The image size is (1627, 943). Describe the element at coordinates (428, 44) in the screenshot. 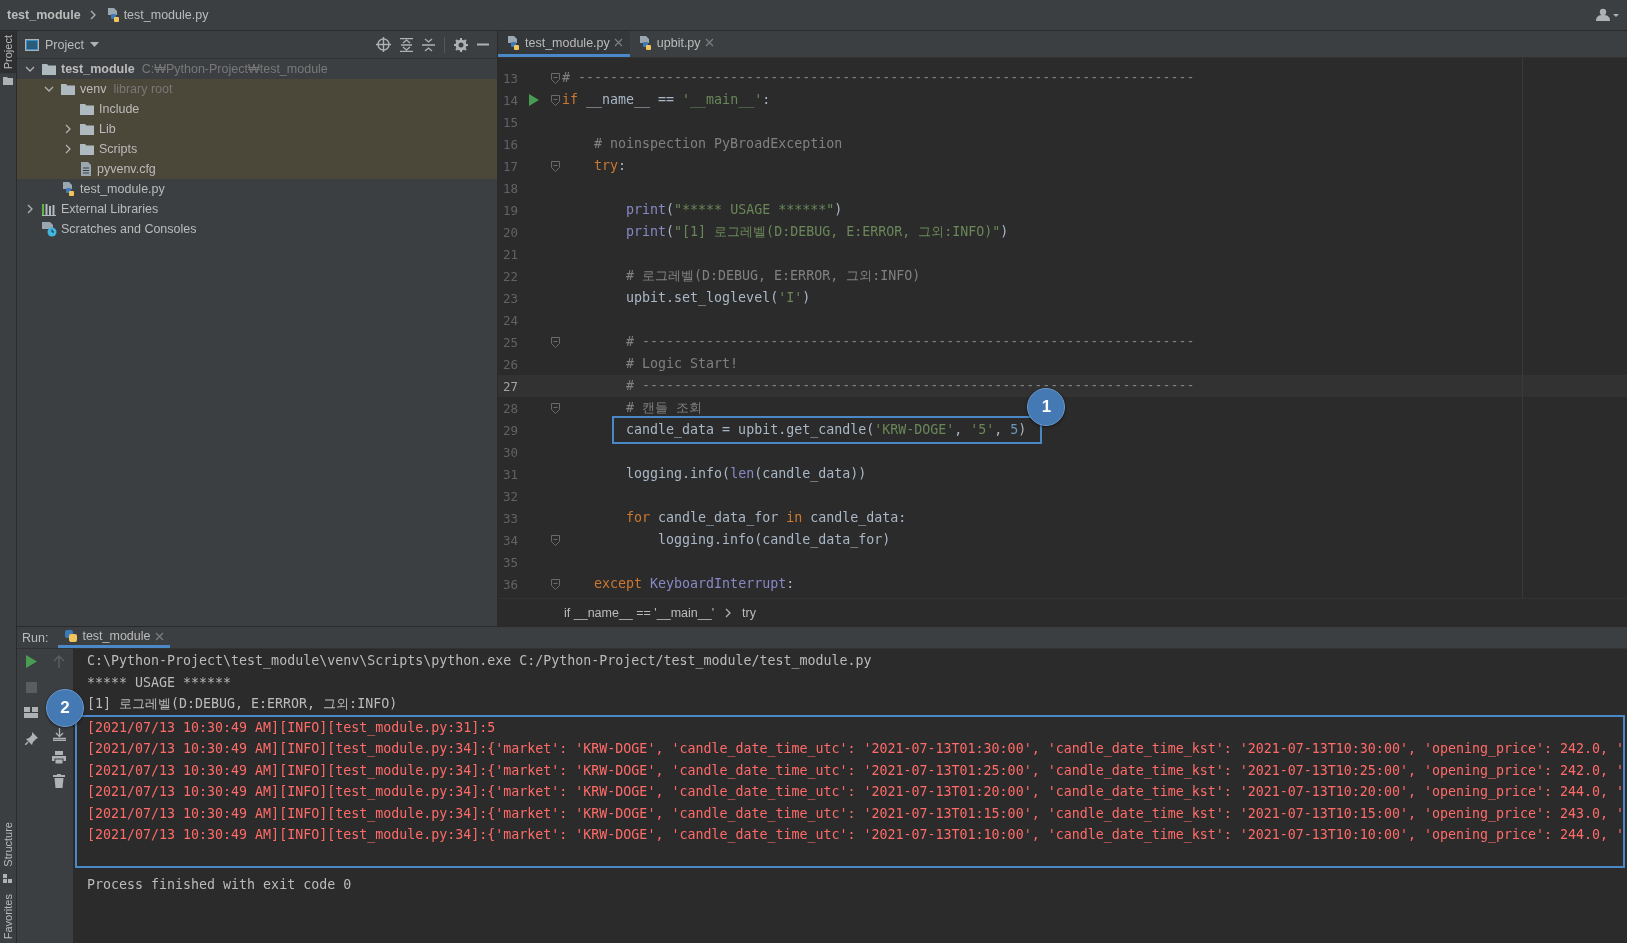

I see `collapse-all-icon` at that location.